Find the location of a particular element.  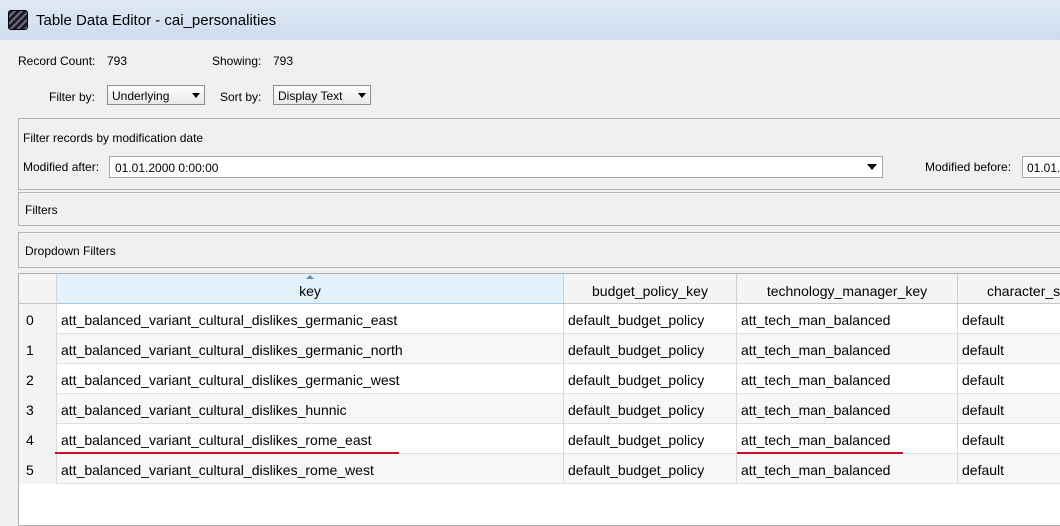

sort-by-dropdown: Display Text is located at coordinates (322, 95).